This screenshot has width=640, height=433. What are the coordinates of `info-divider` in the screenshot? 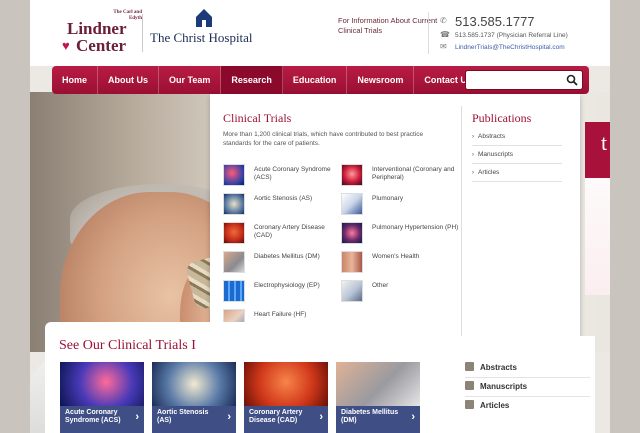 It's located at (428, 33).